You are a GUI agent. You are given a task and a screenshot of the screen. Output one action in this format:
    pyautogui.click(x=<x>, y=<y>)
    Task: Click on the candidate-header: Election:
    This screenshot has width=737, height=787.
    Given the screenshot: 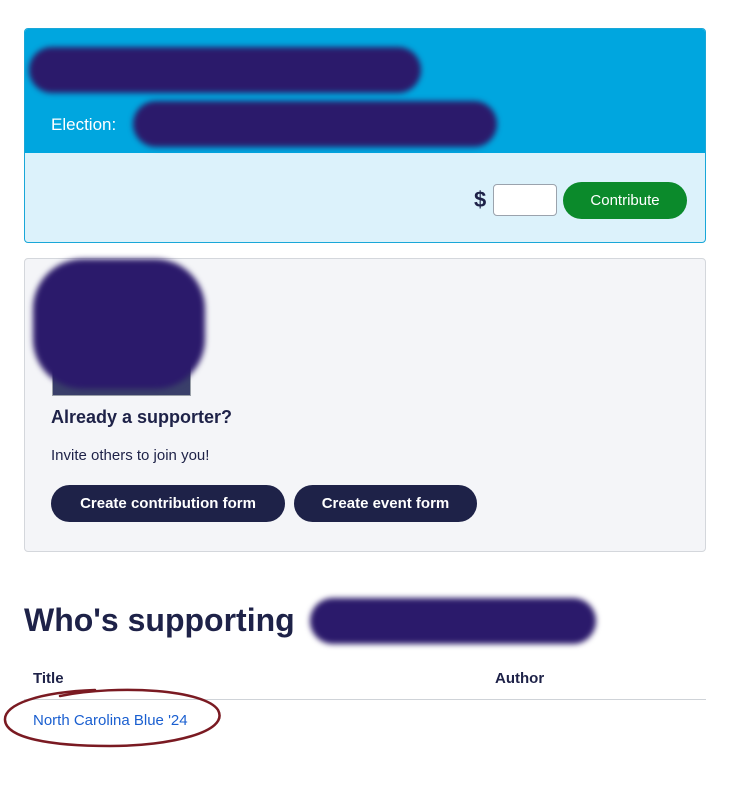 What is the action you would take?
    pyautogui.click(x=365, y=91)
    